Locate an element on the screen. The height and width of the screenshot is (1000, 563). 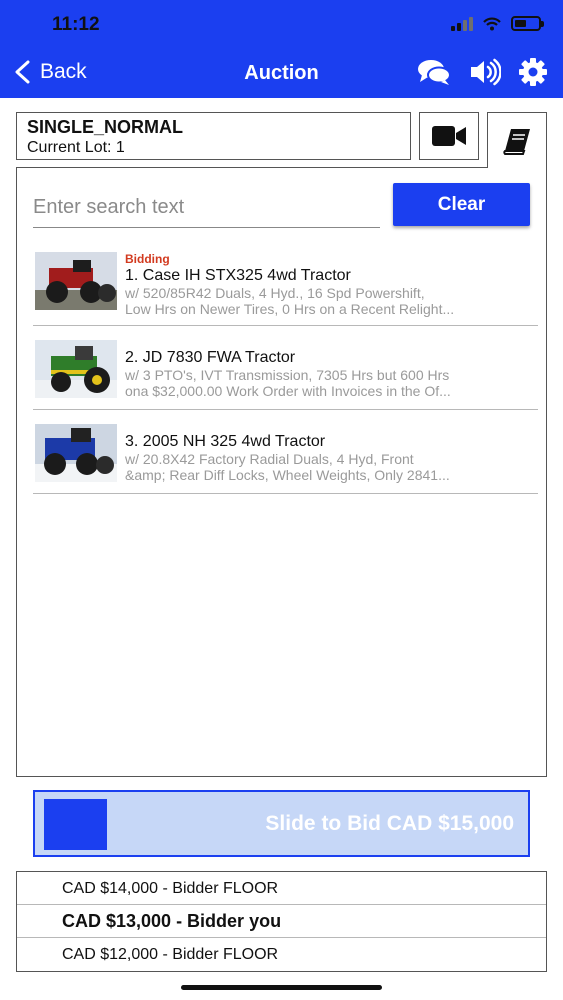
chat-icon is located at coordinates (434, 72).